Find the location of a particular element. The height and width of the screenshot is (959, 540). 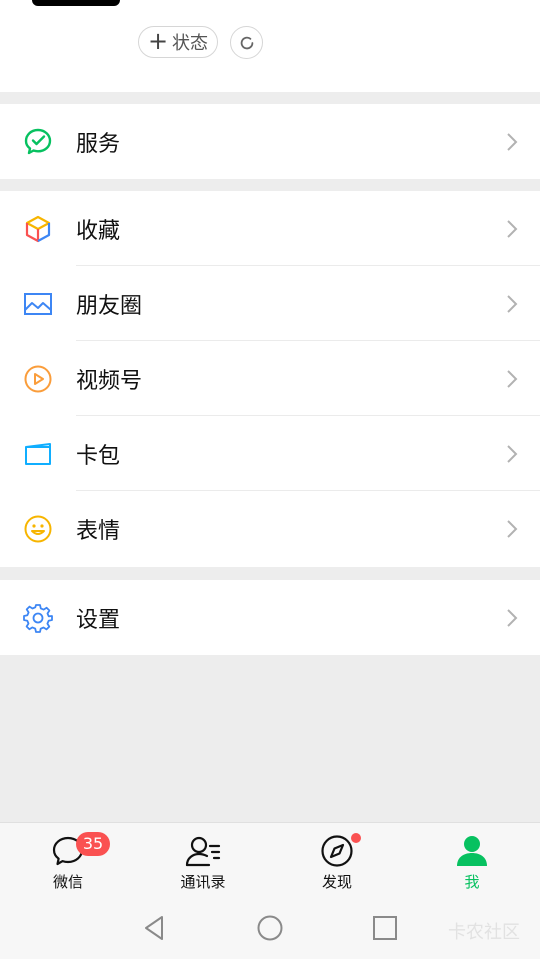

refresh-icon is located at coordinates (246, 42).